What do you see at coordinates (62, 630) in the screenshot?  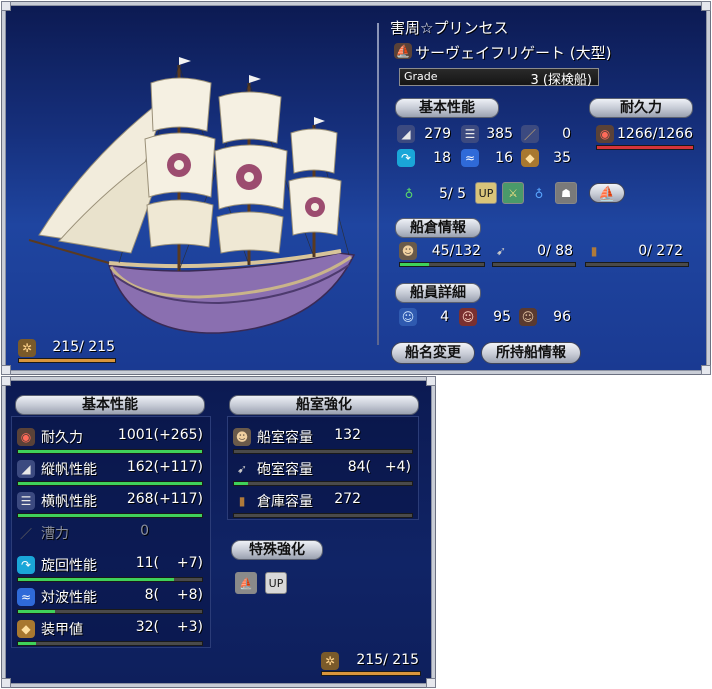 I see `stat-label: 装甲値` at bounding box center [62, 630].